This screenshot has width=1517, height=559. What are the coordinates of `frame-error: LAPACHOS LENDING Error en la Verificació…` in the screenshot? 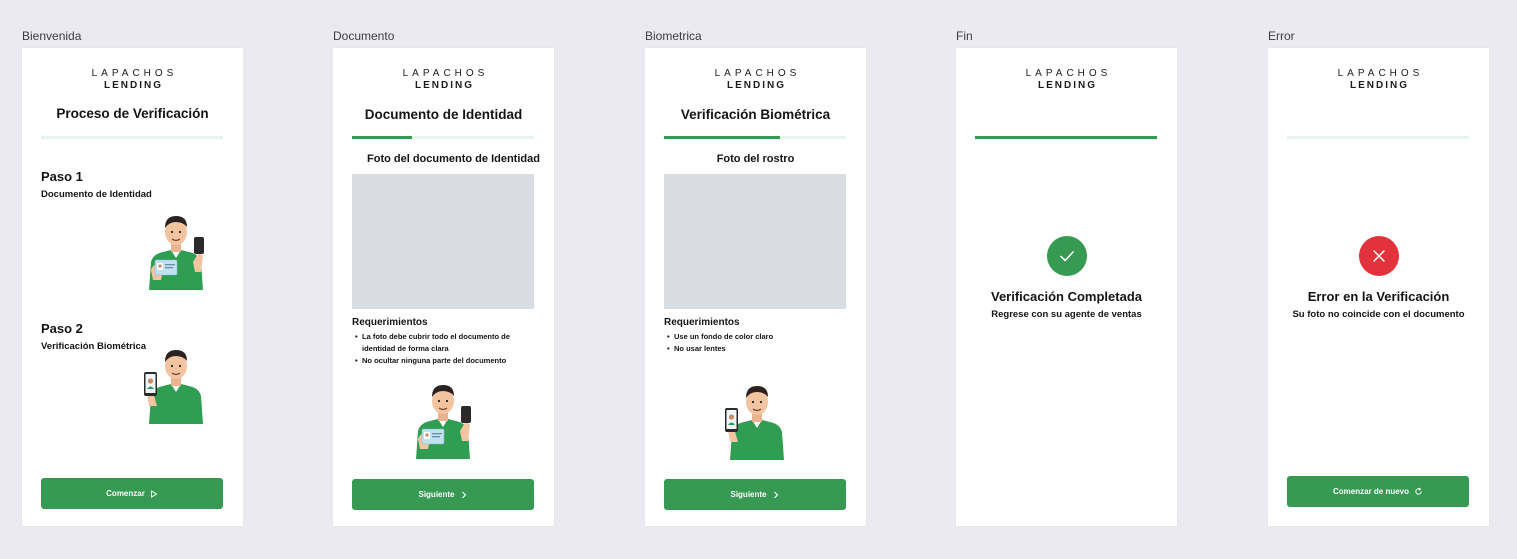 It's located at (1378, 287).